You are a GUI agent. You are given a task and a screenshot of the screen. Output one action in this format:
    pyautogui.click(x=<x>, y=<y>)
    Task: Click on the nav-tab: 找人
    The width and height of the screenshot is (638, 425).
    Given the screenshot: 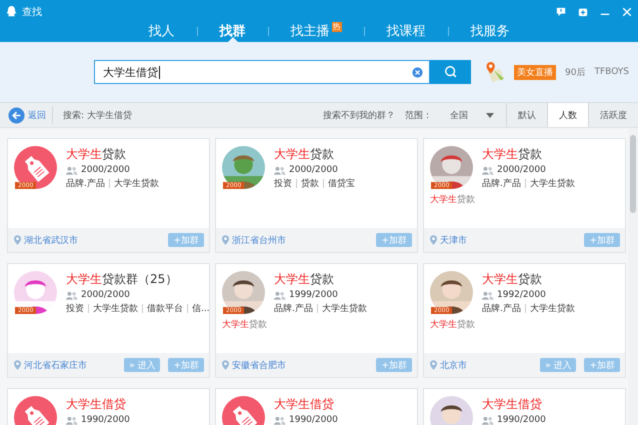 What is the action you would take?
    pyautogui.click(x=161, y=31)
    